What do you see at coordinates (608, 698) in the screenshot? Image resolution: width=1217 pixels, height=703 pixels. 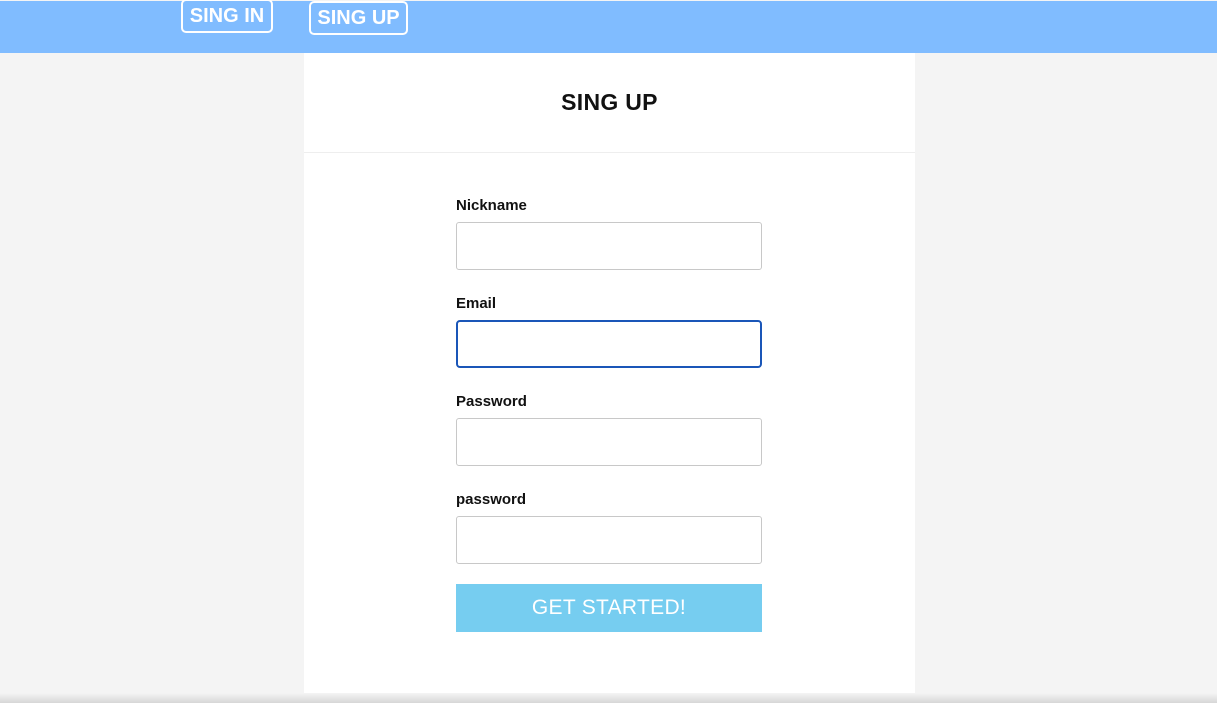 I see `window-bottom-edge` at bounding box center [608, 698].